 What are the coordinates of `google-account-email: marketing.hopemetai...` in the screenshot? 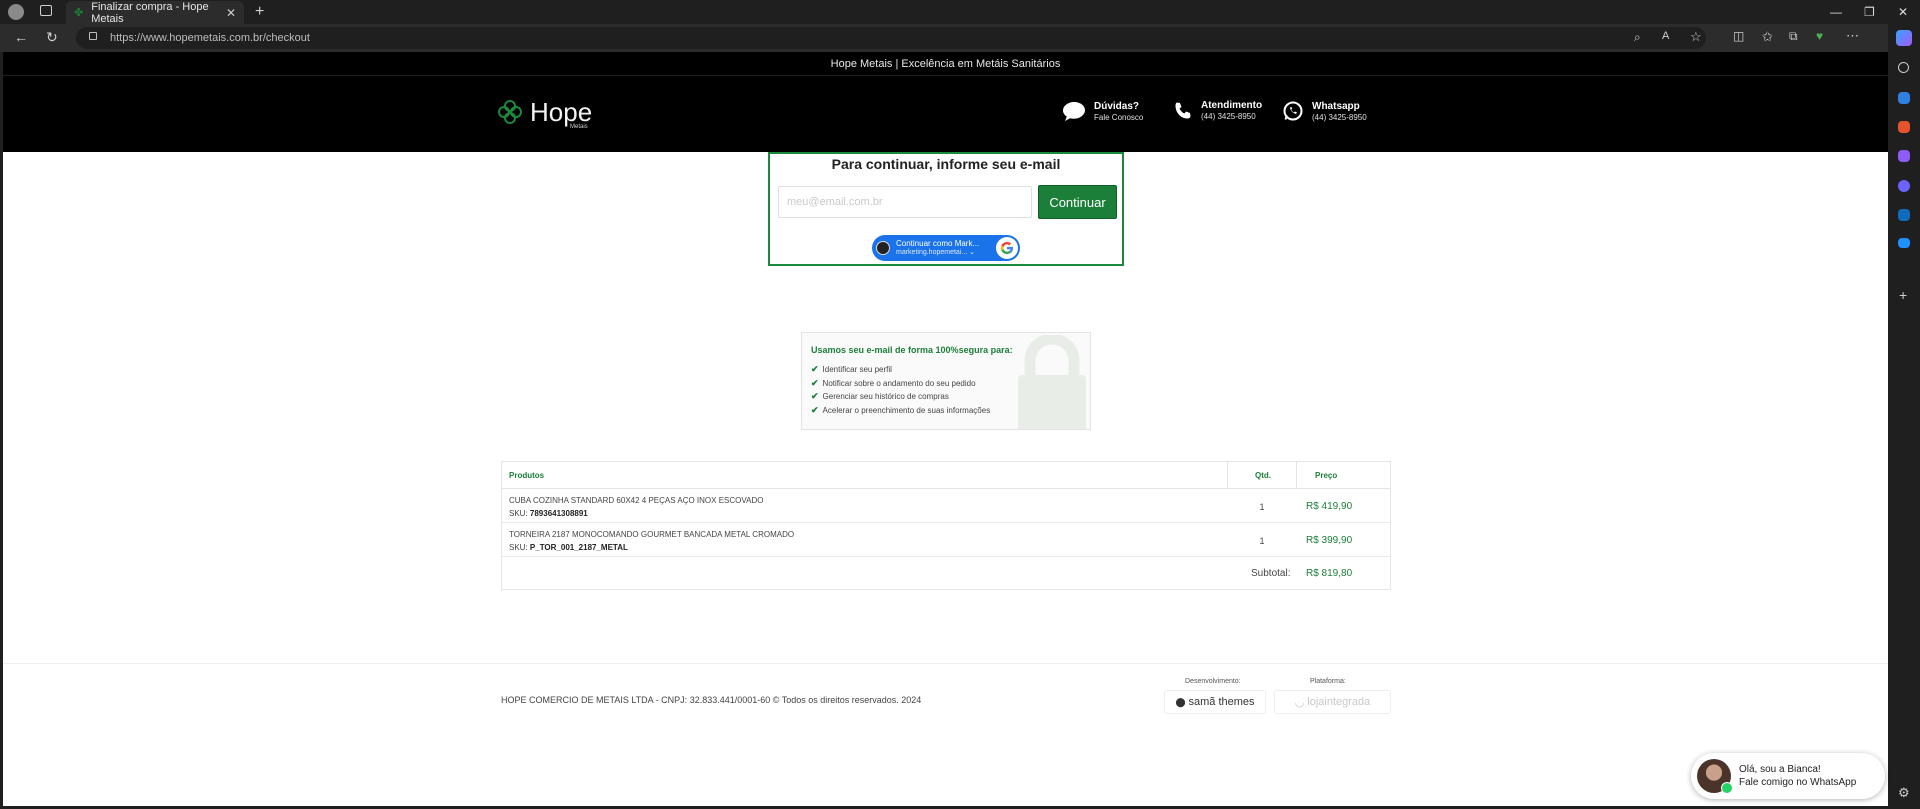 It's located at (932, 252).